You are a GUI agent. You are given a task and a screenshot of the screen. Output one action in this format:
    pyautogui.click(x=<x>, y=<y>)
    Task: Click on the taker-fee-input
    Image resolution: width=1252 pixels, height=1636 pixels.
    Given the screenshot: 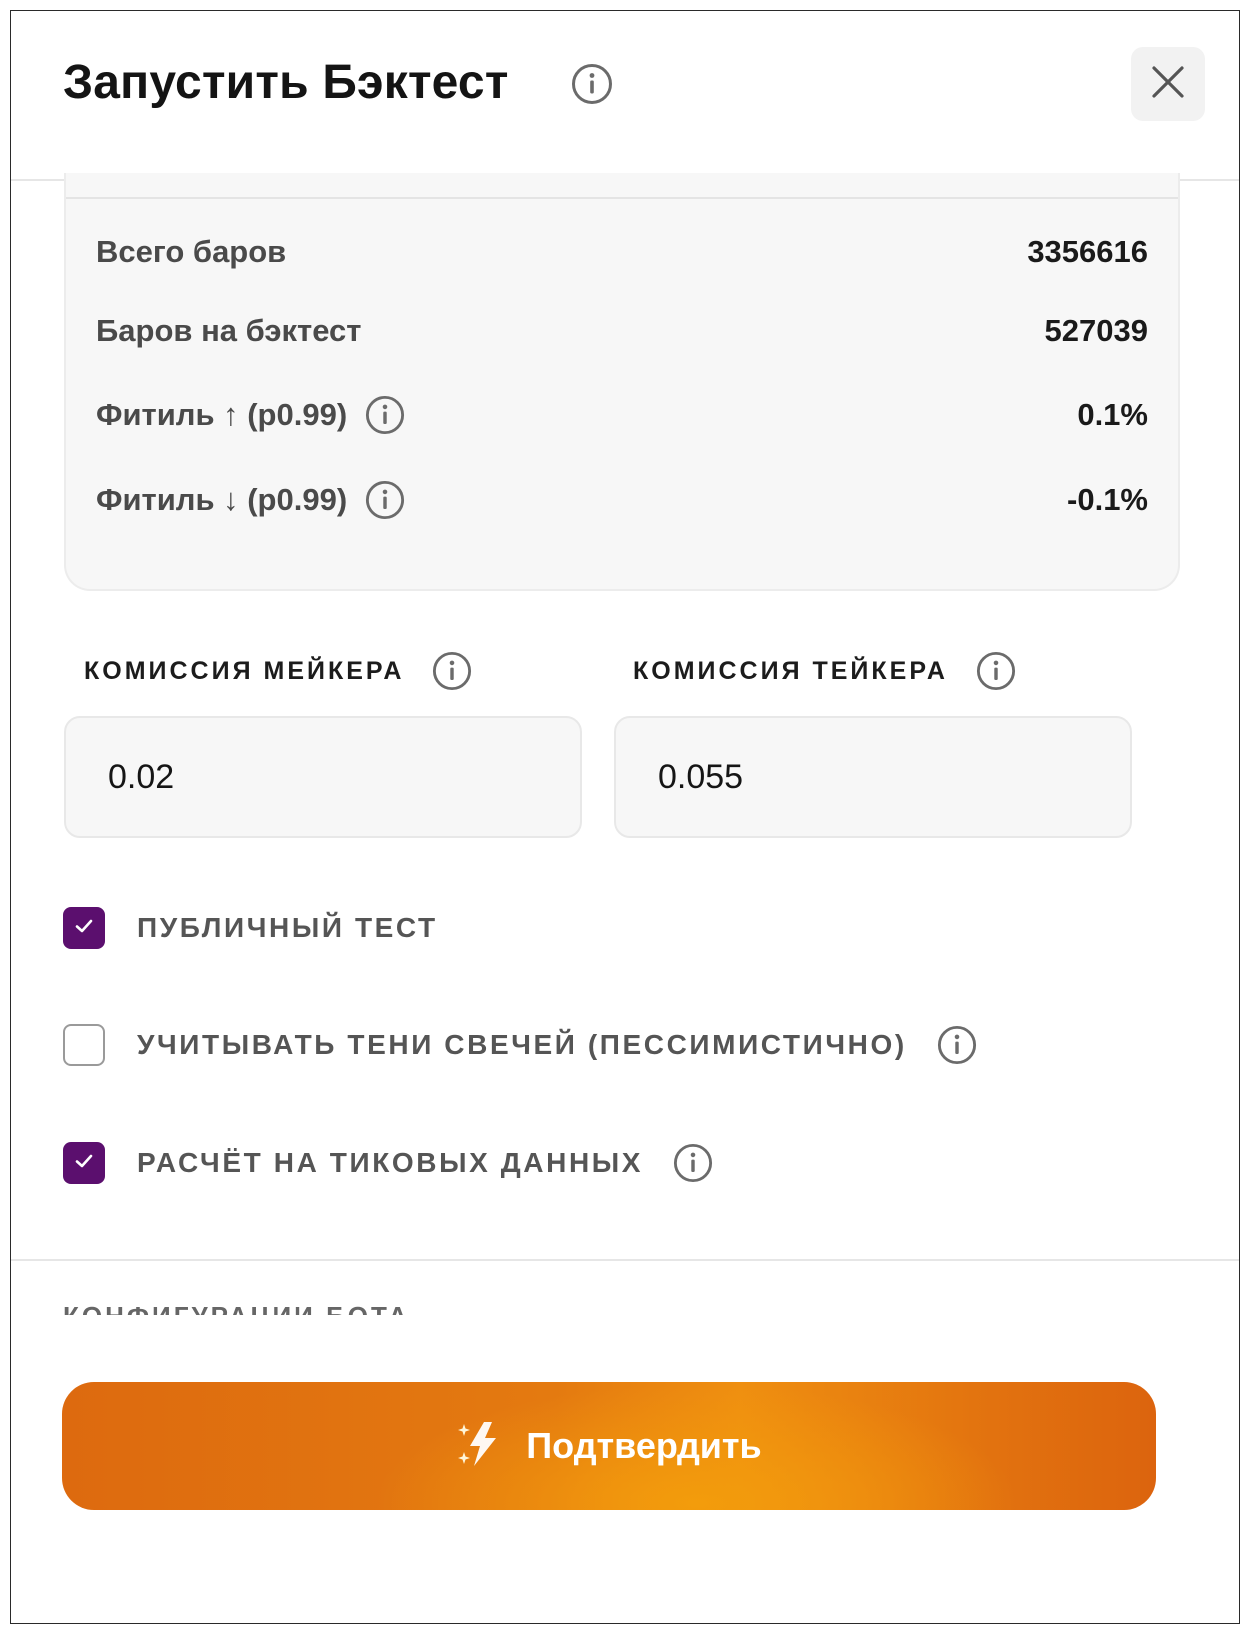 What is the action you would take?
    pyautogui.click(x=873, y=777)
    